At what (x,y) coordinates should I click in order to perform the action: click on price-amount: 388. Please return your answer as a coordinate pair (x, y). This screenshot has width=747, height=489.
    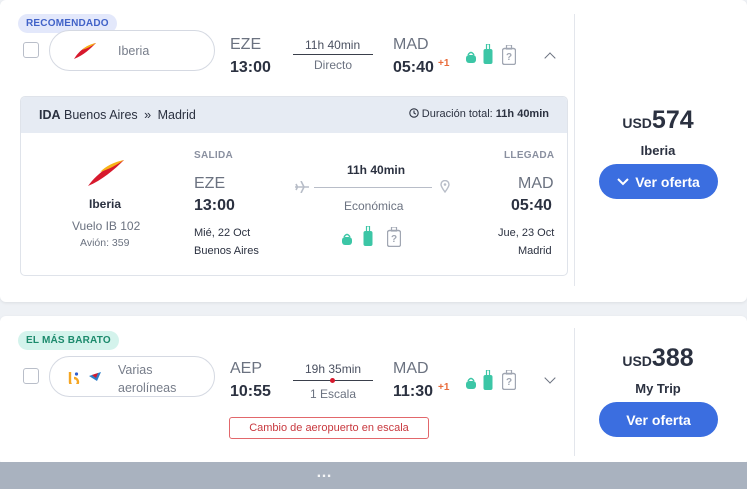
    Looking at the image, I should click on (672, 358).